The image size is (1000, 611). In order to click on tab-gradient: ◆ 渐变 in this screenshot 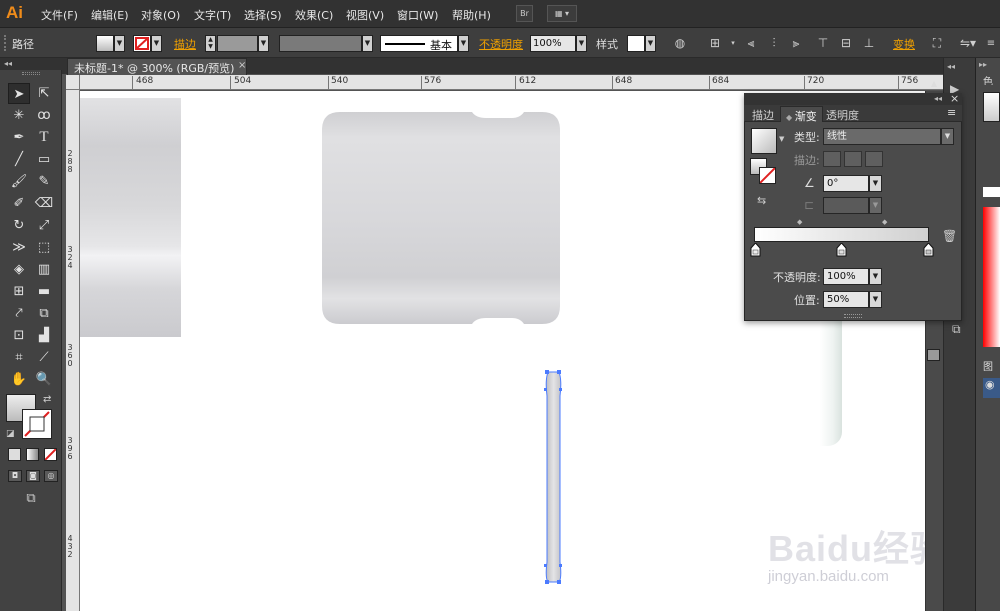, I will do `click(801, 114)`.